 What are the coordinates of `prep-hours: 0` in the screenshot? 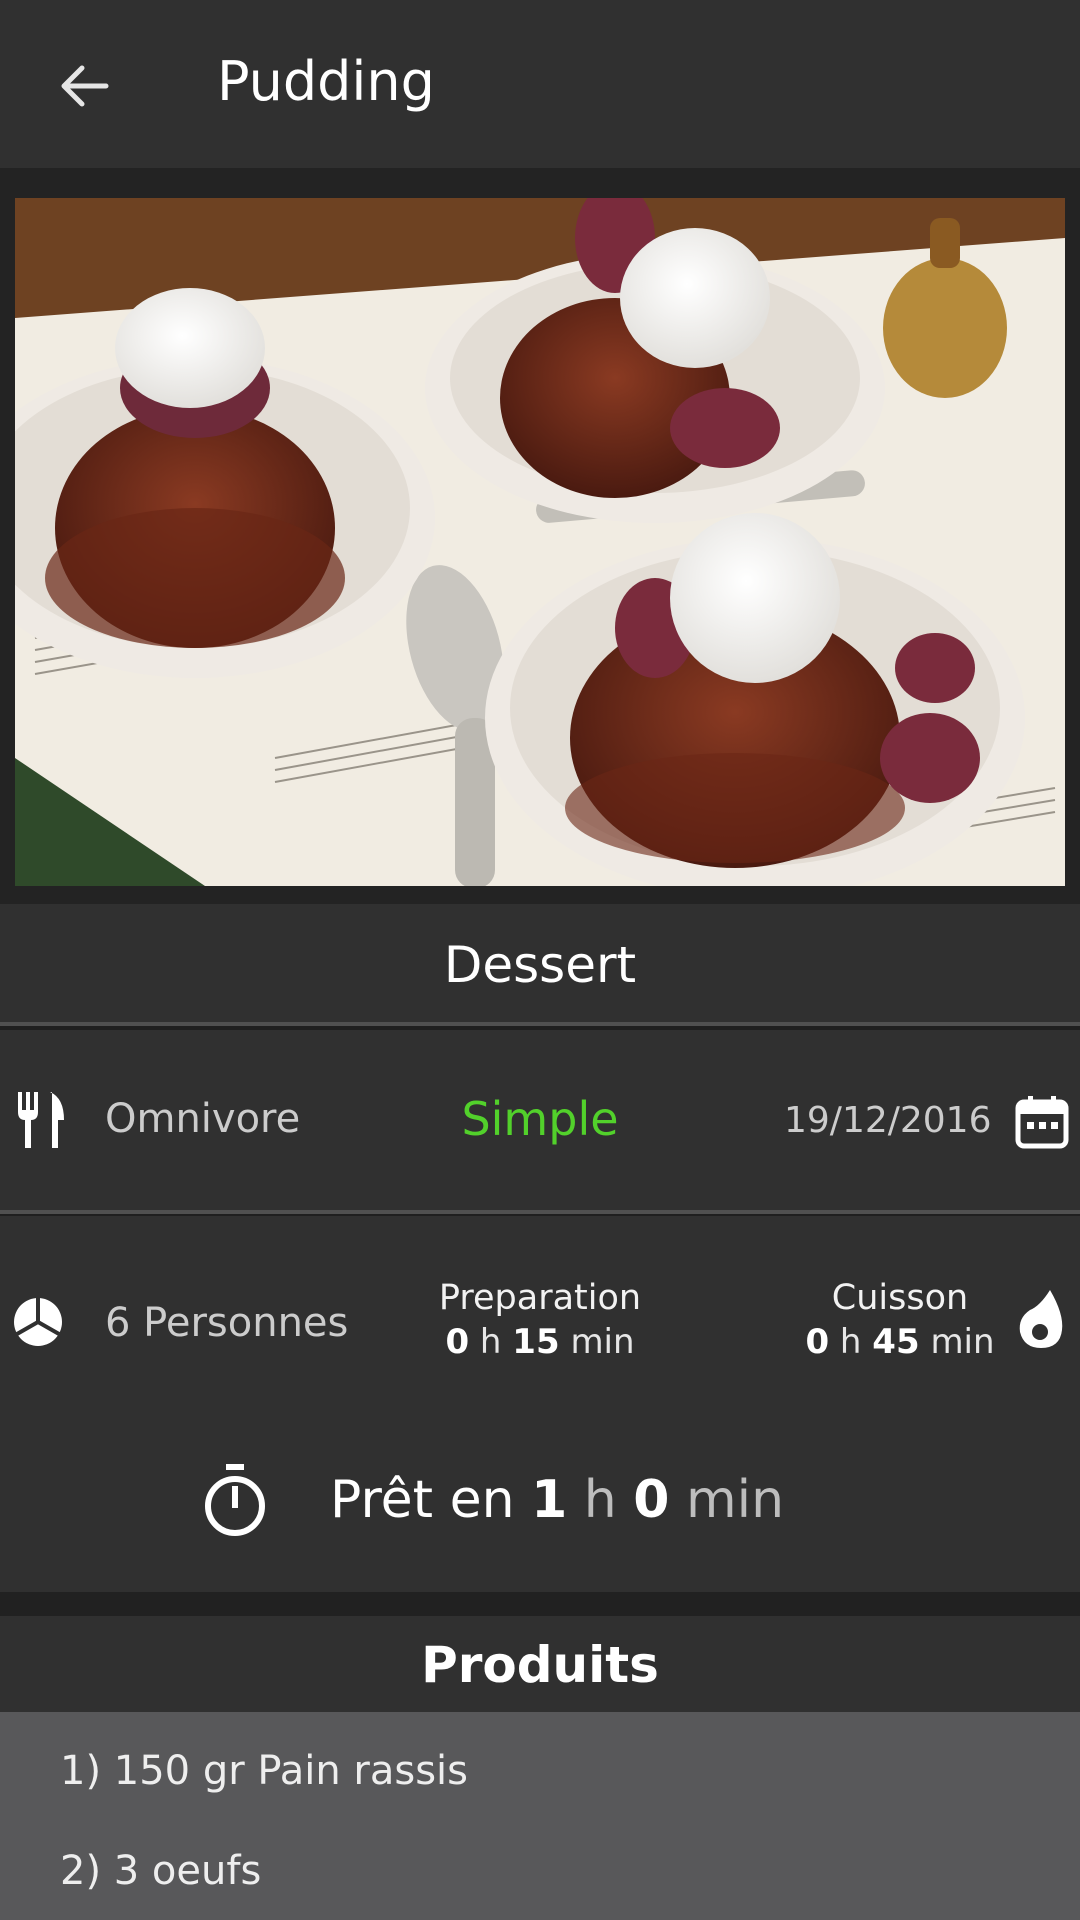 It's located at (457, 1342).